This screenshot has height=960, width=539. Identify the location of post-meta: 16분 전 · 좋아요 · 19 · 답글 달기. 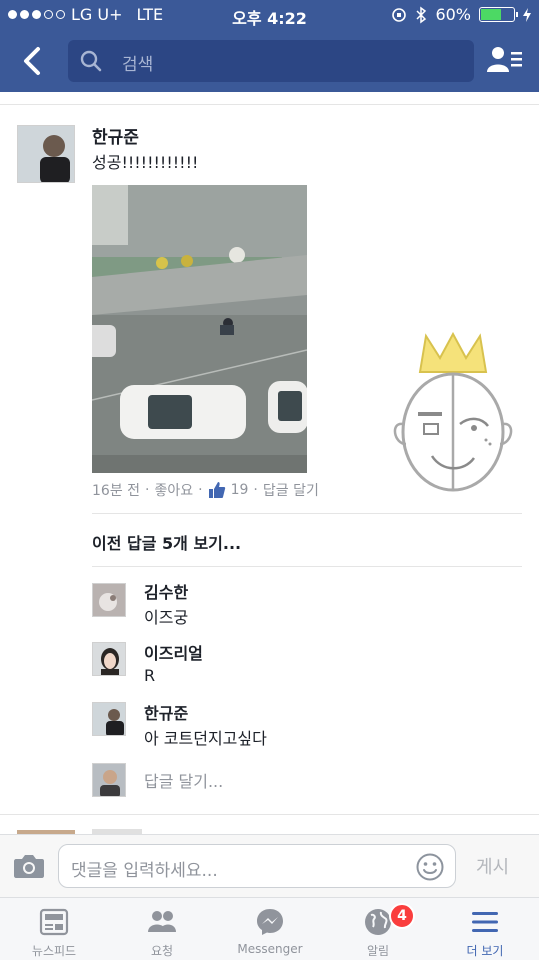
(205, 490).